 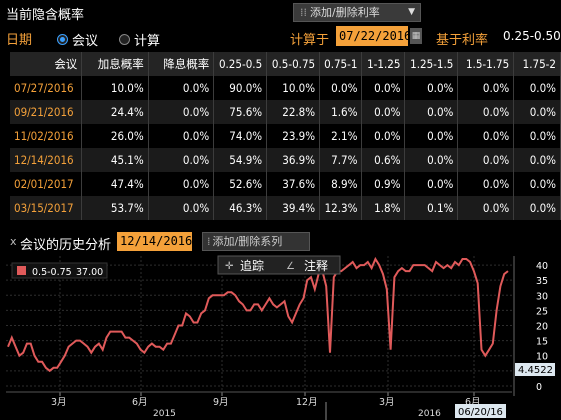 I want to click on probability-cell: 52.6%, so click(x=240, y=184).